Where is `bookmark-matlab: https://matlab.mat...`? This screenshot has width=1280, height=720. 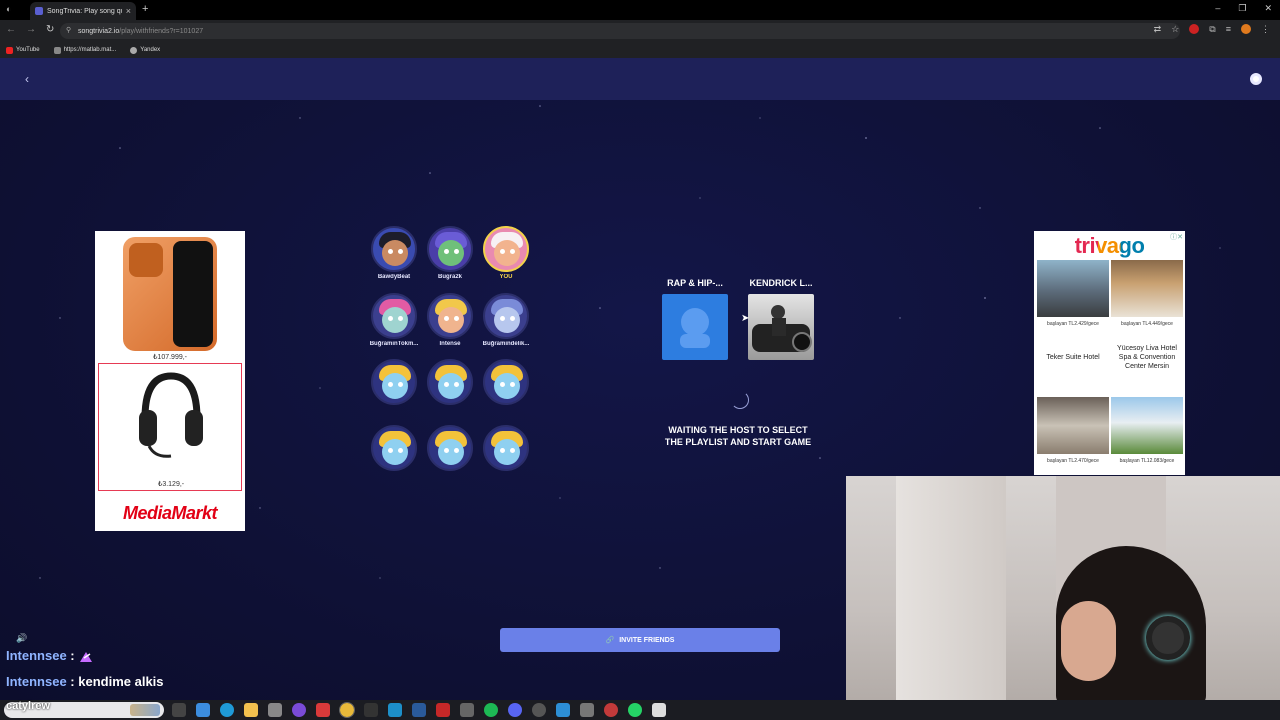 bookmark-matlab: https://matlab.mat... is located at coordinates (84, 50).